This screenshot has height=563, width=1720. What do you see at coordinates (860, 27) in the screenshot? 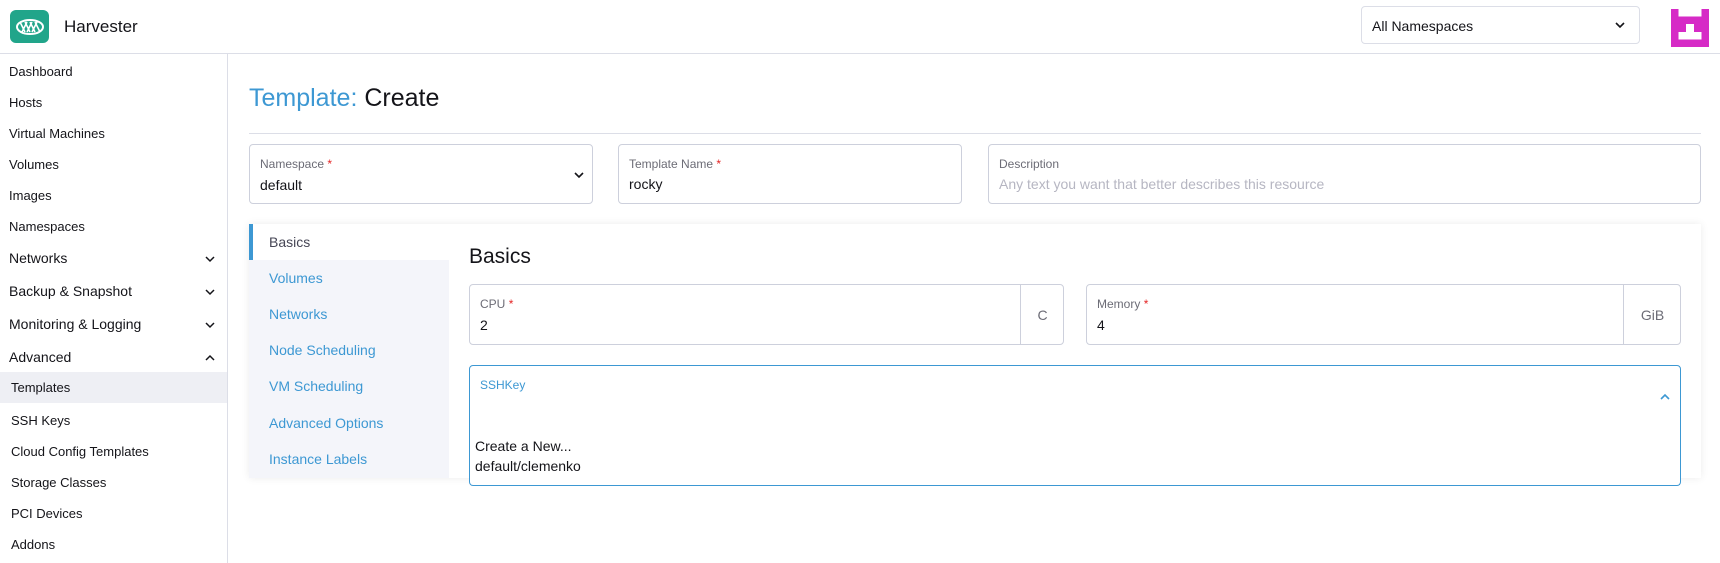
I see `top-header: Harvester All Namespaces` at bounding box center [860, 27].